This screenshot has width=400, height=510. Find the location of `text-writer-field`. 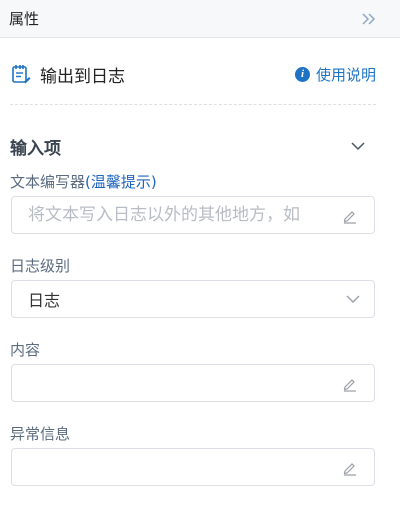

text-writer-field is located at coordinates (193, 215).